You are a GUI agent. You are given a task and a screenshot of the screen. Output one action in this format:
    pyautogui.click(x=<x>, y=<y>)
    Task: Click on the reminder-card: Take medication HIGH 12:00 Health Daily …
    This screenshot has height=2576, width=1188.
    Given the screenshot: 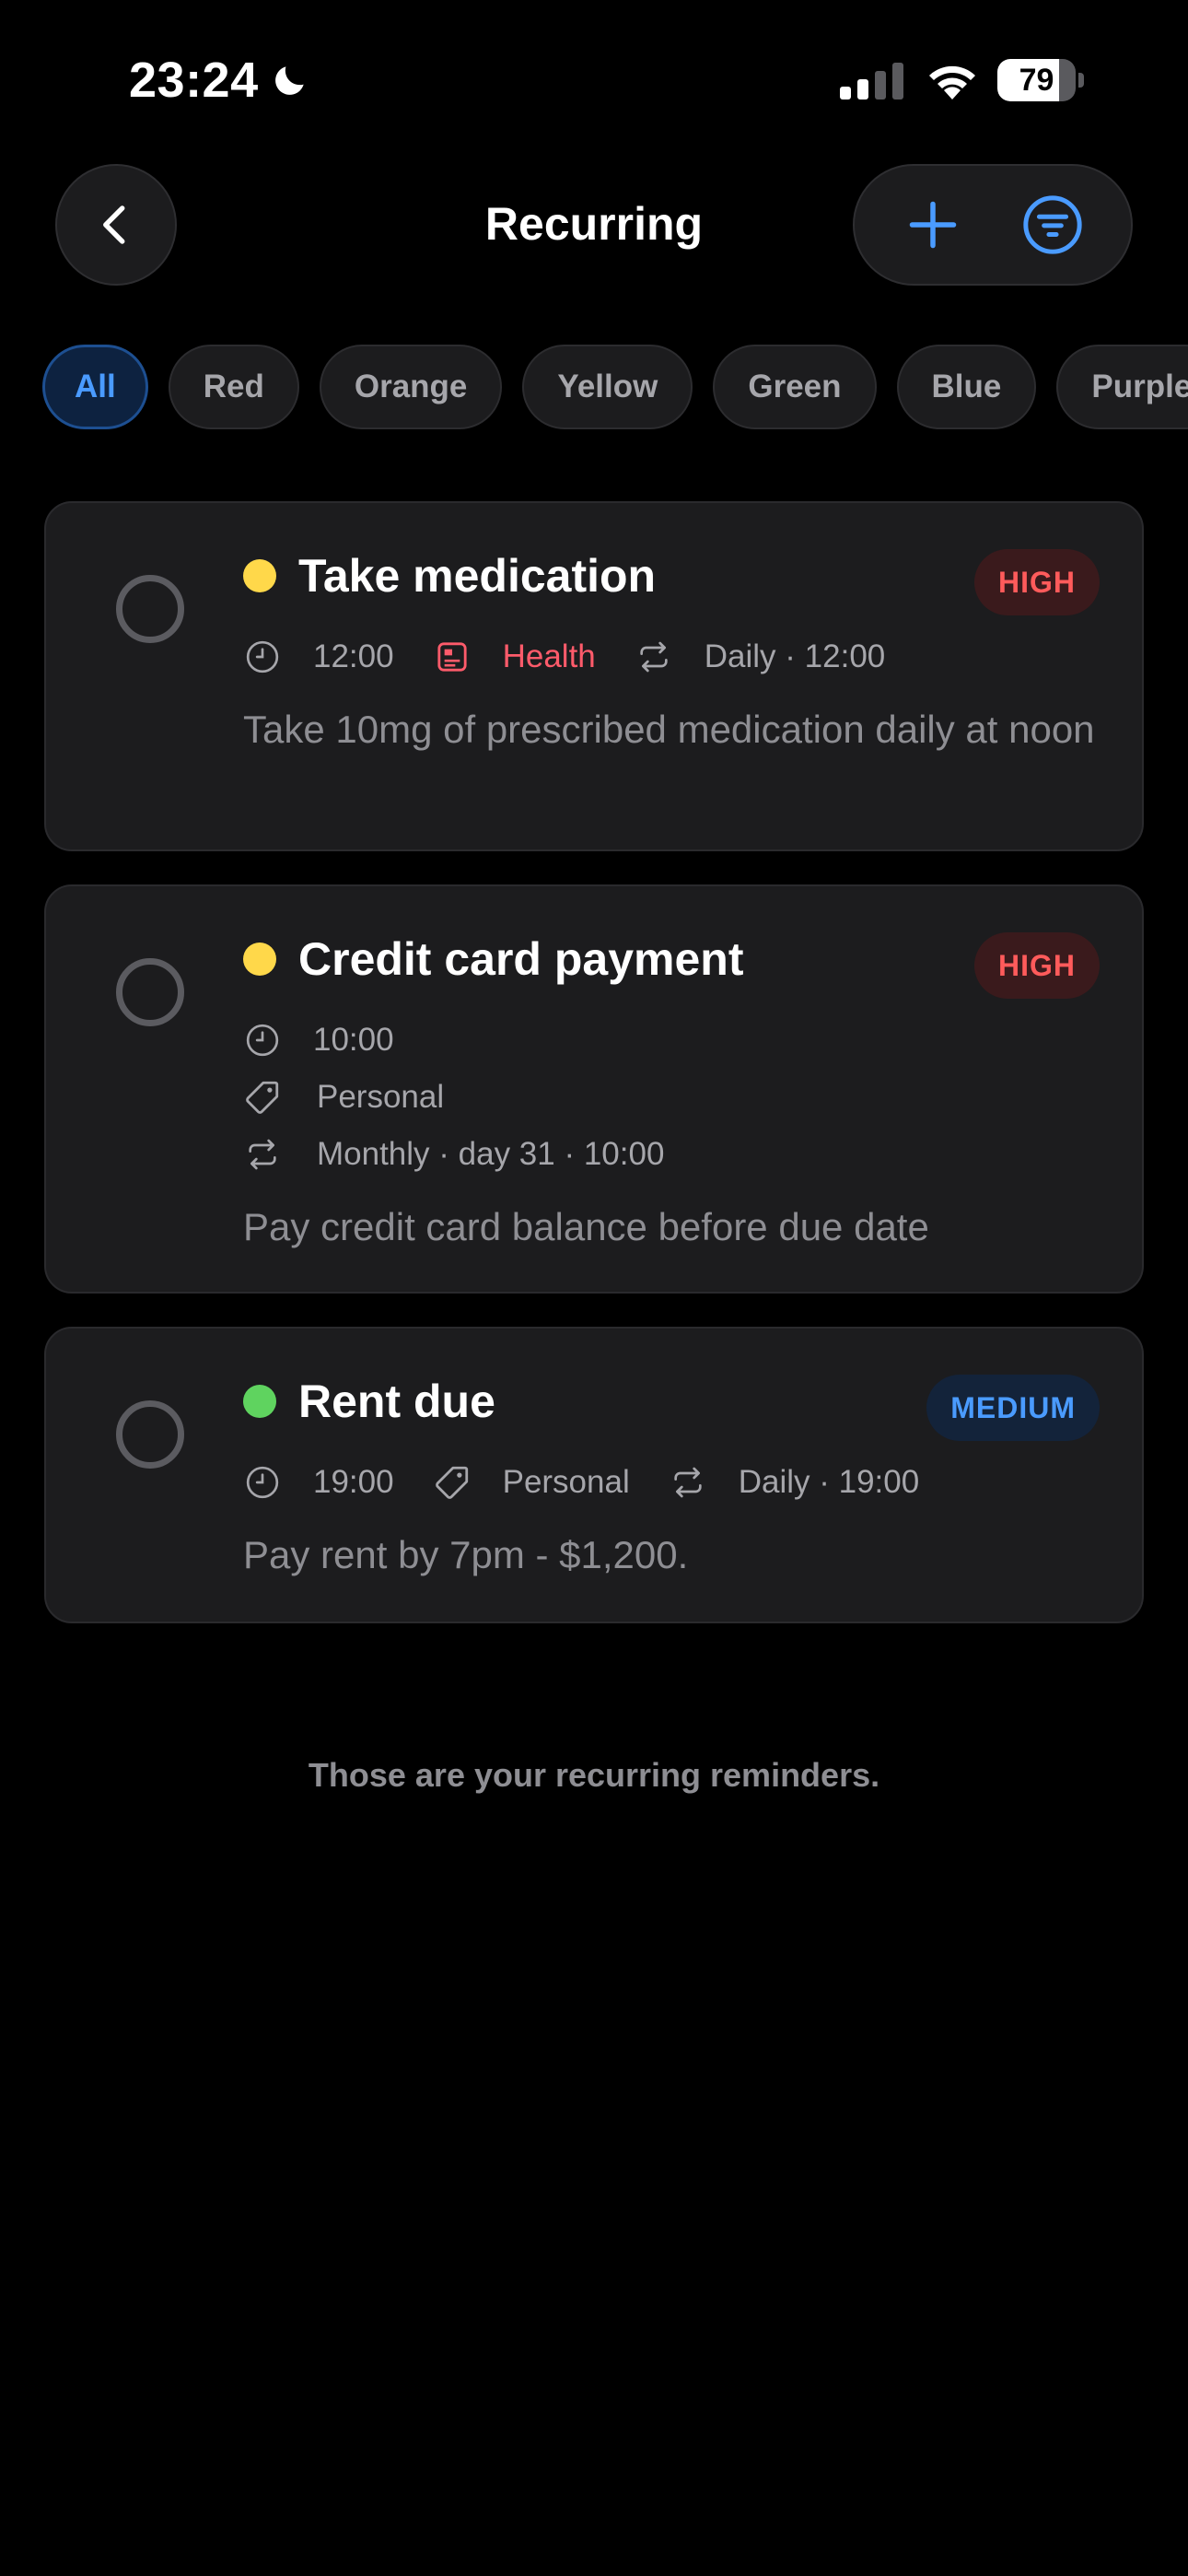 What is the action you would take?
    pyautogui.click(x=594, y=676)
    